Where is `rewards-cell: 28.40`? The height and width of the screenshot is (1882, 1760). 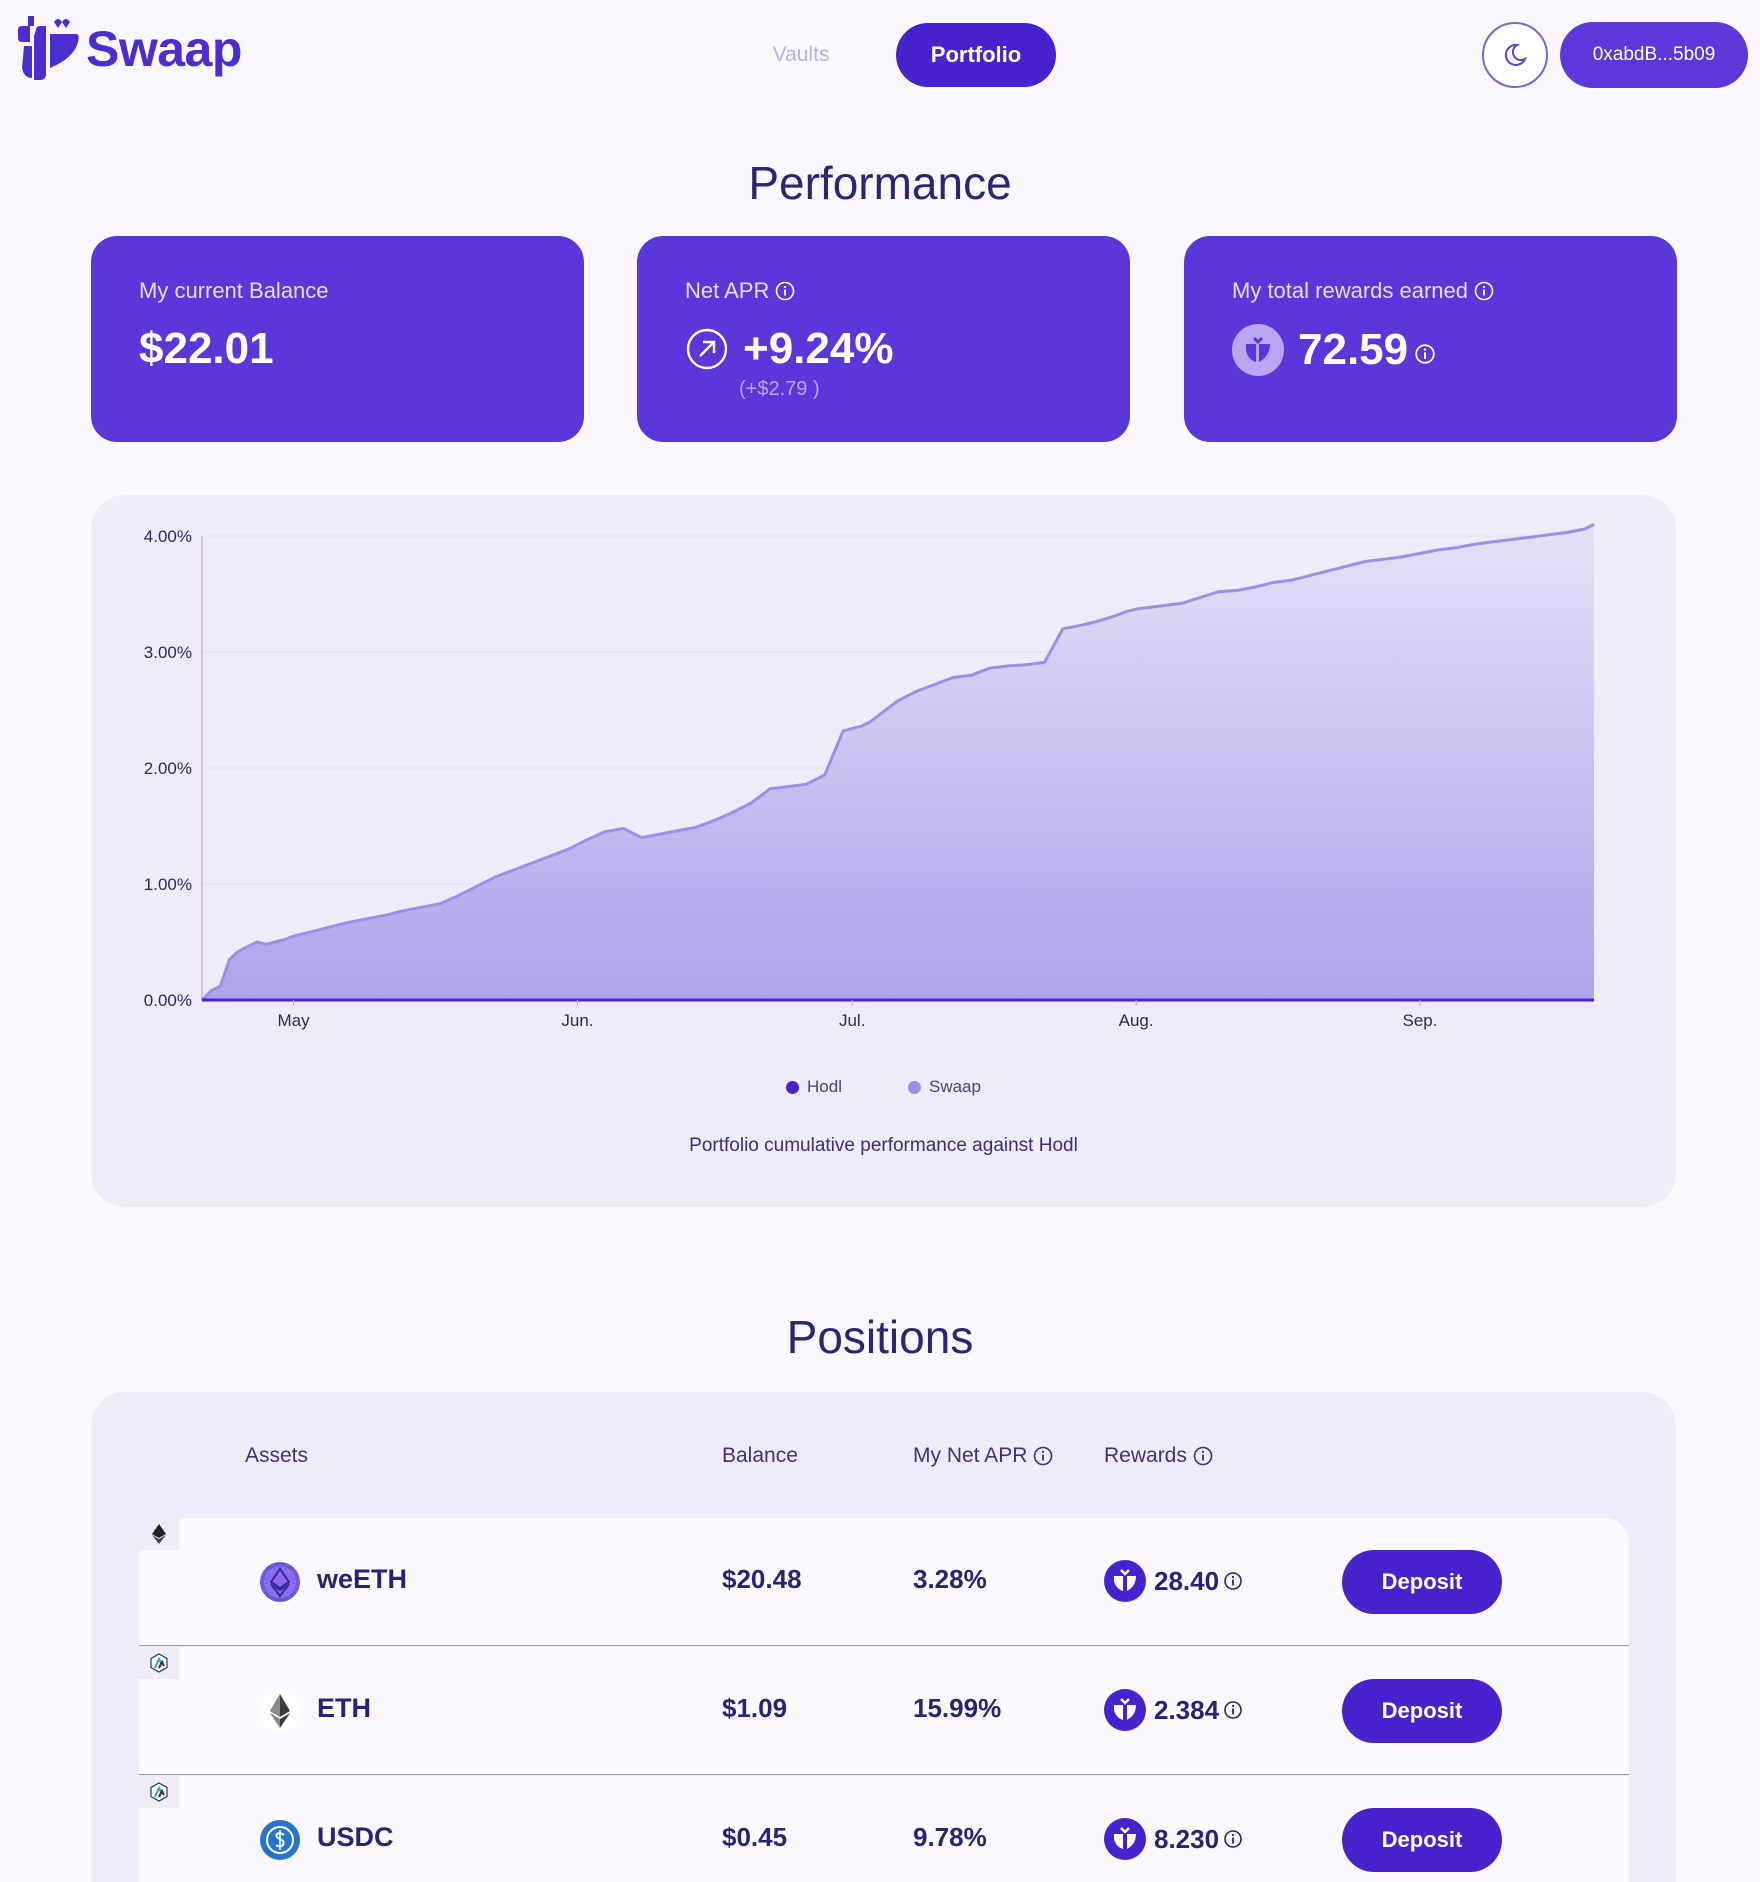 rewards-cell: 28.40 is located at coordinates (1173, 1581).